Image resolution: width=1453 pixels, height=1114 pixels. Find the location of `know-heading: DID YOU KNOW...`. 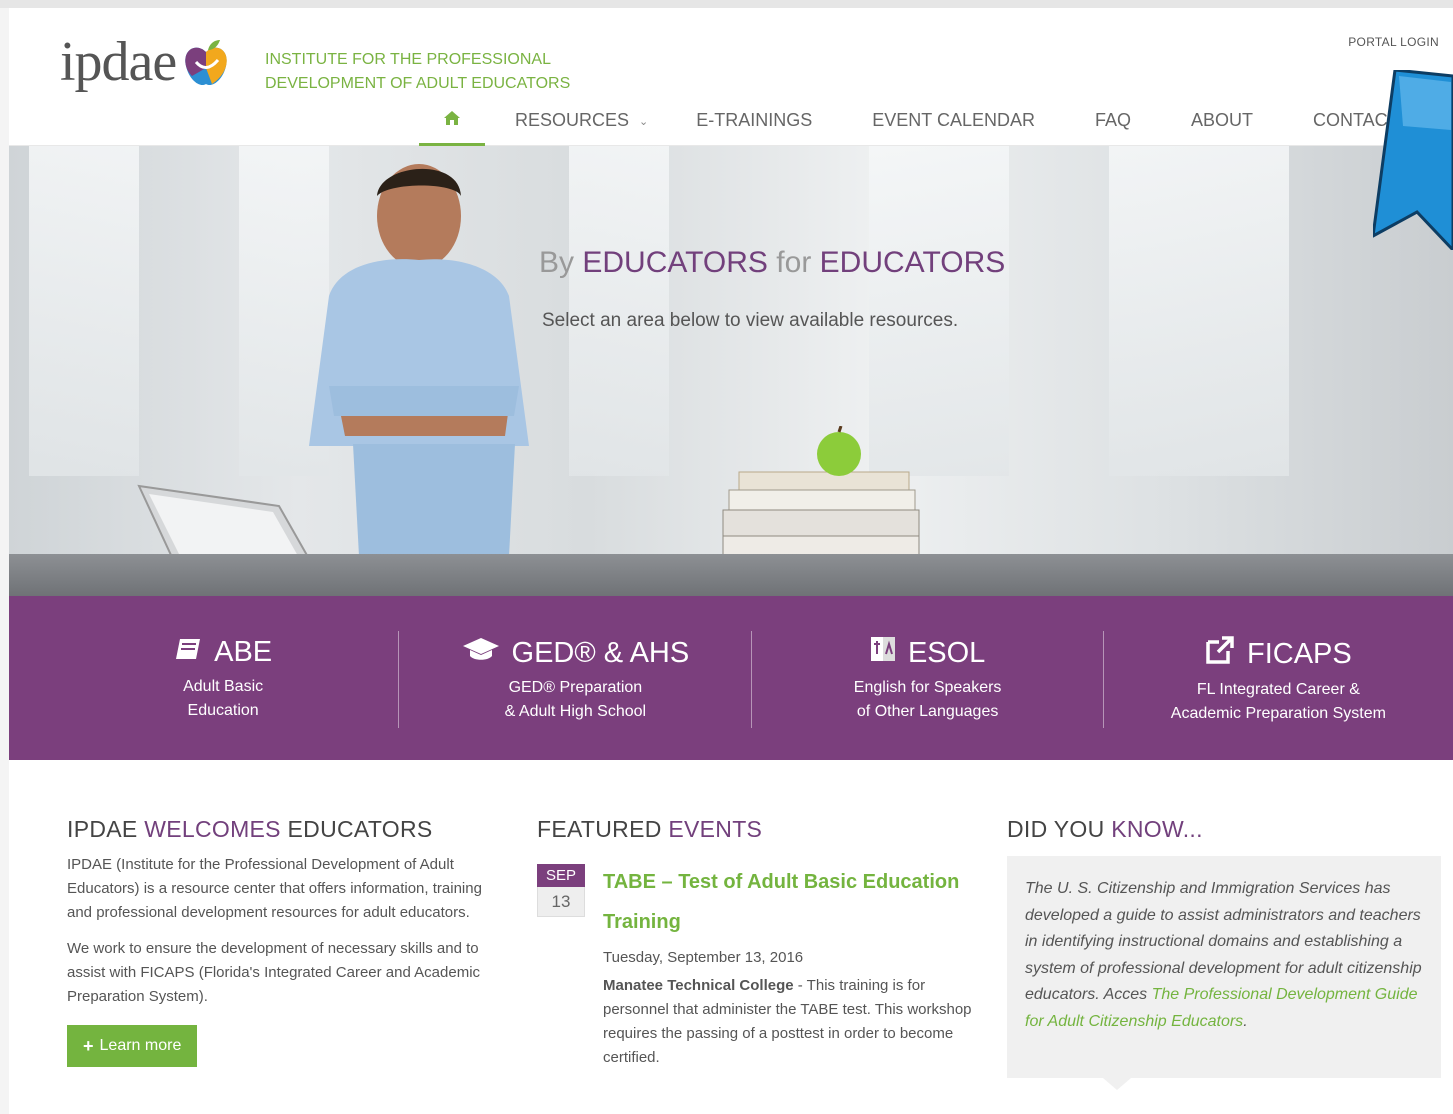

know-heading: DID YOU KNOW... is located at coordinates (1224, 829).